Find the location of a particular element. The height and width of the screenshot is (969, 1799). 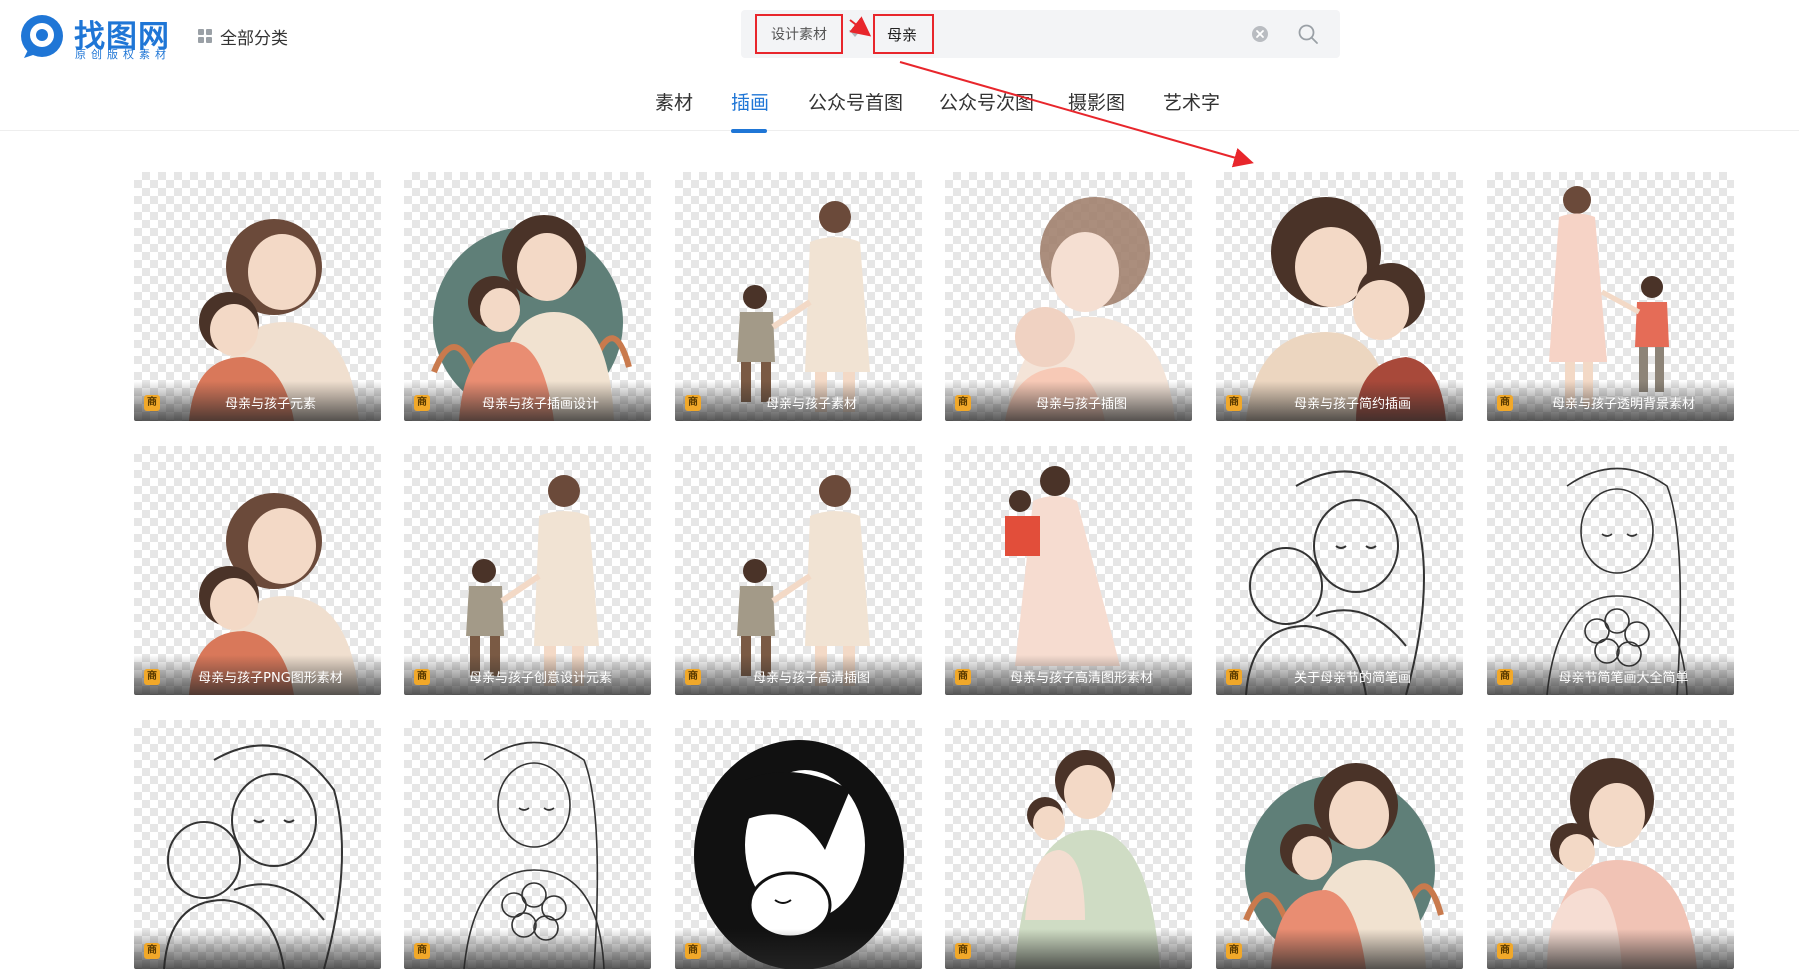

result-card: 商 母亲与孩子高清图形素材 is located at coordinates (1068, 570).